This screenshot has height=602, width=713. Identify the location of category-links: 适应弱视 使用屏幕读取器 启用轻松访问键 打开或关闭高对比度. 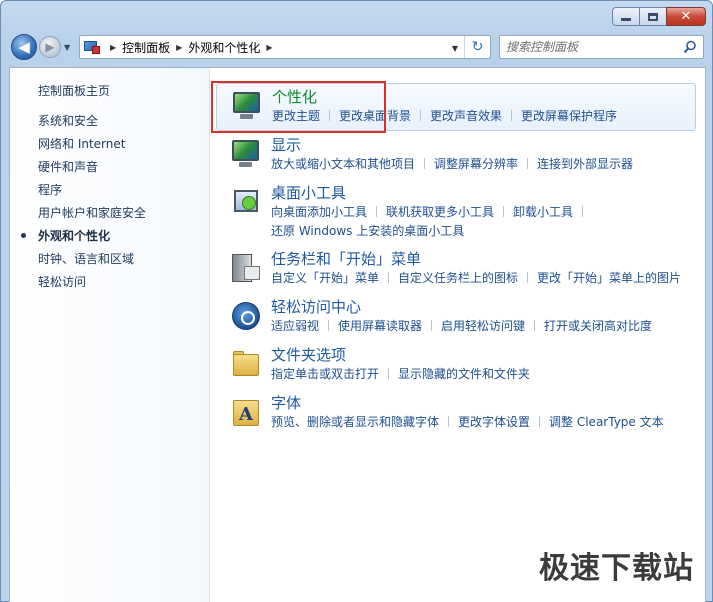
(461, 325).